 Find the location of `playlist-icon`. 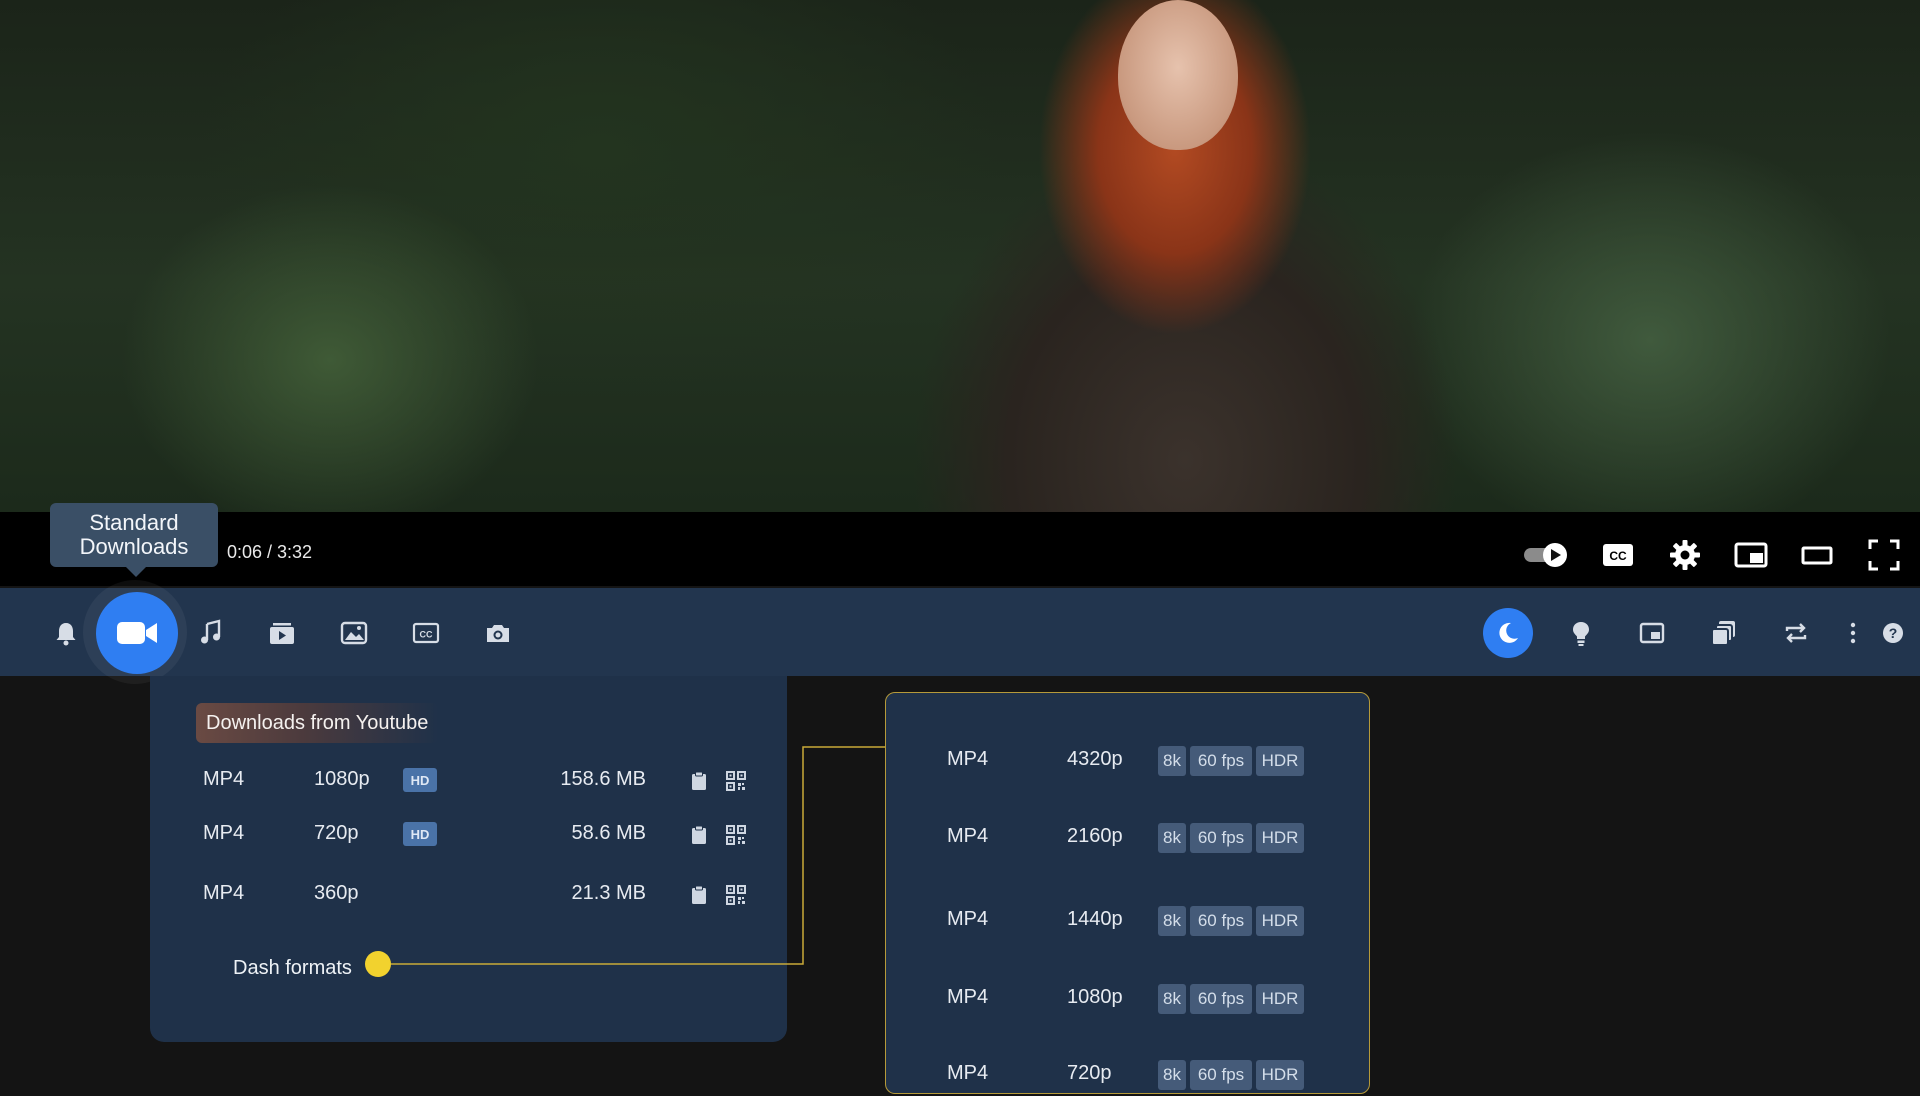

playlist-icon is located at coordinates (282, 633).